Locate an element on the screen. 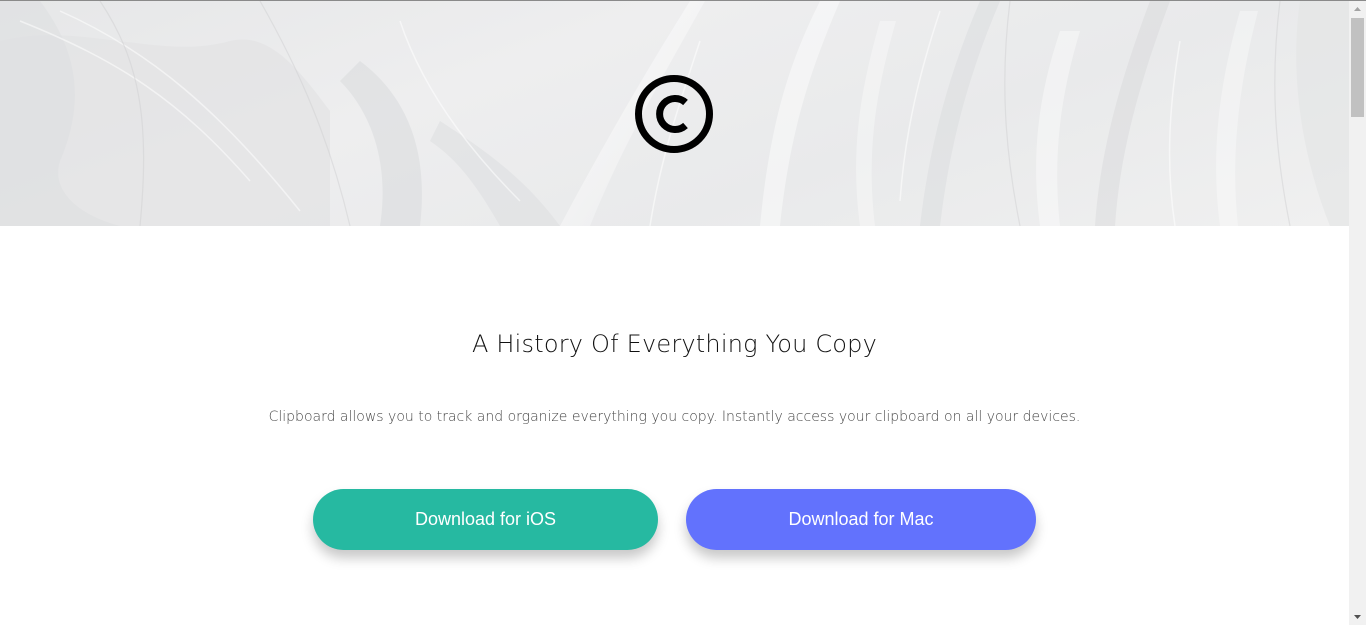 The image size is (1366, 625). copyright-icon is located at coordinates (674, 114).